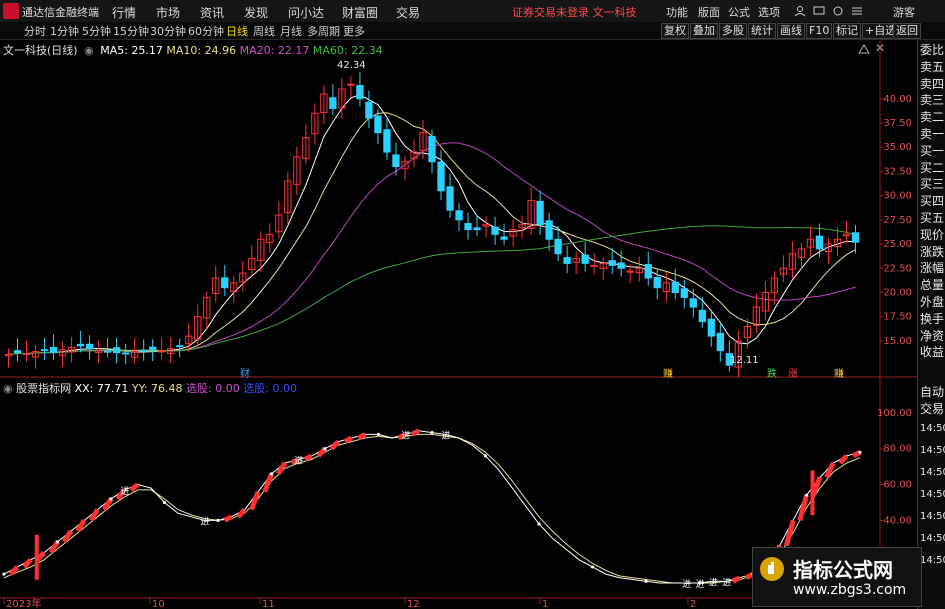 Image resolution: width=945 pixels, height=609 pixels. What do you see at coordinates (739, 12) in the screenshot?
I see `menu-formula: 公式` at bounding box center [739, 12].